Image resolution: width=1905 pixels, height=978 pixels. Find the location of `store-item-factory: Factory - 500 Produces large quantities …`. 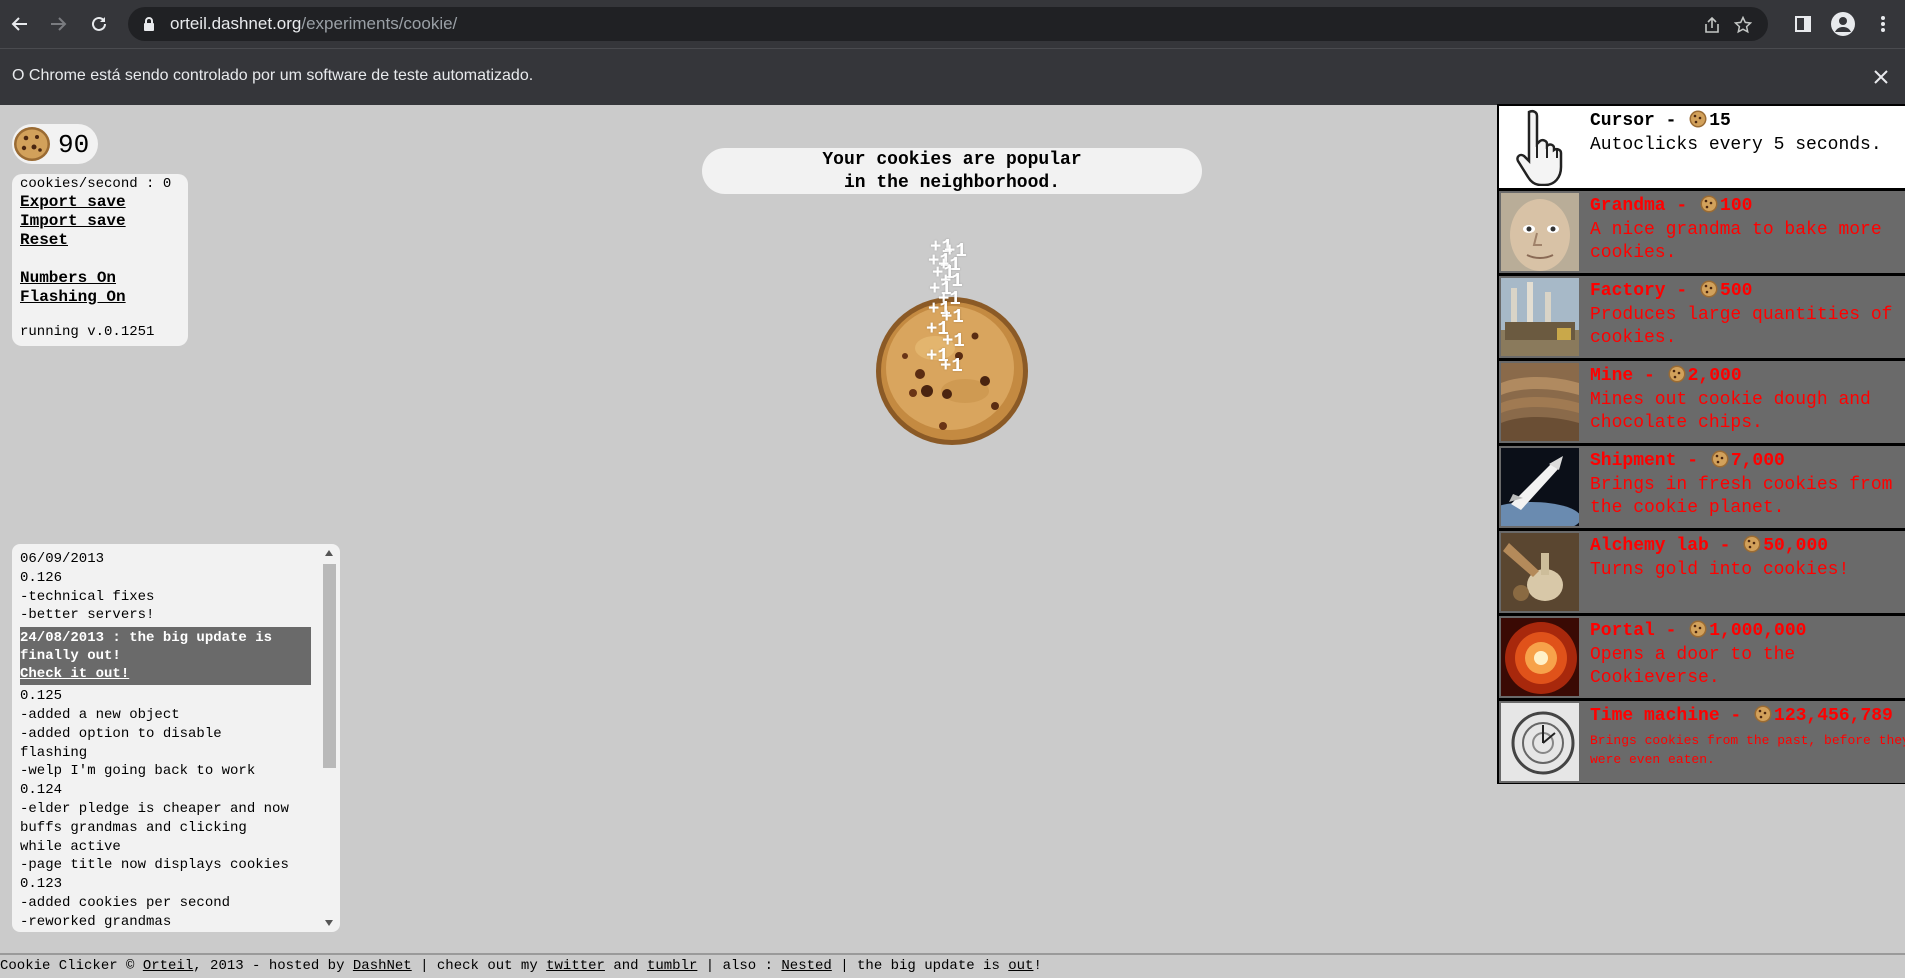

store-item-factory: Factory - 500 Produces large quantities … is located at coordinates (1702, 317).